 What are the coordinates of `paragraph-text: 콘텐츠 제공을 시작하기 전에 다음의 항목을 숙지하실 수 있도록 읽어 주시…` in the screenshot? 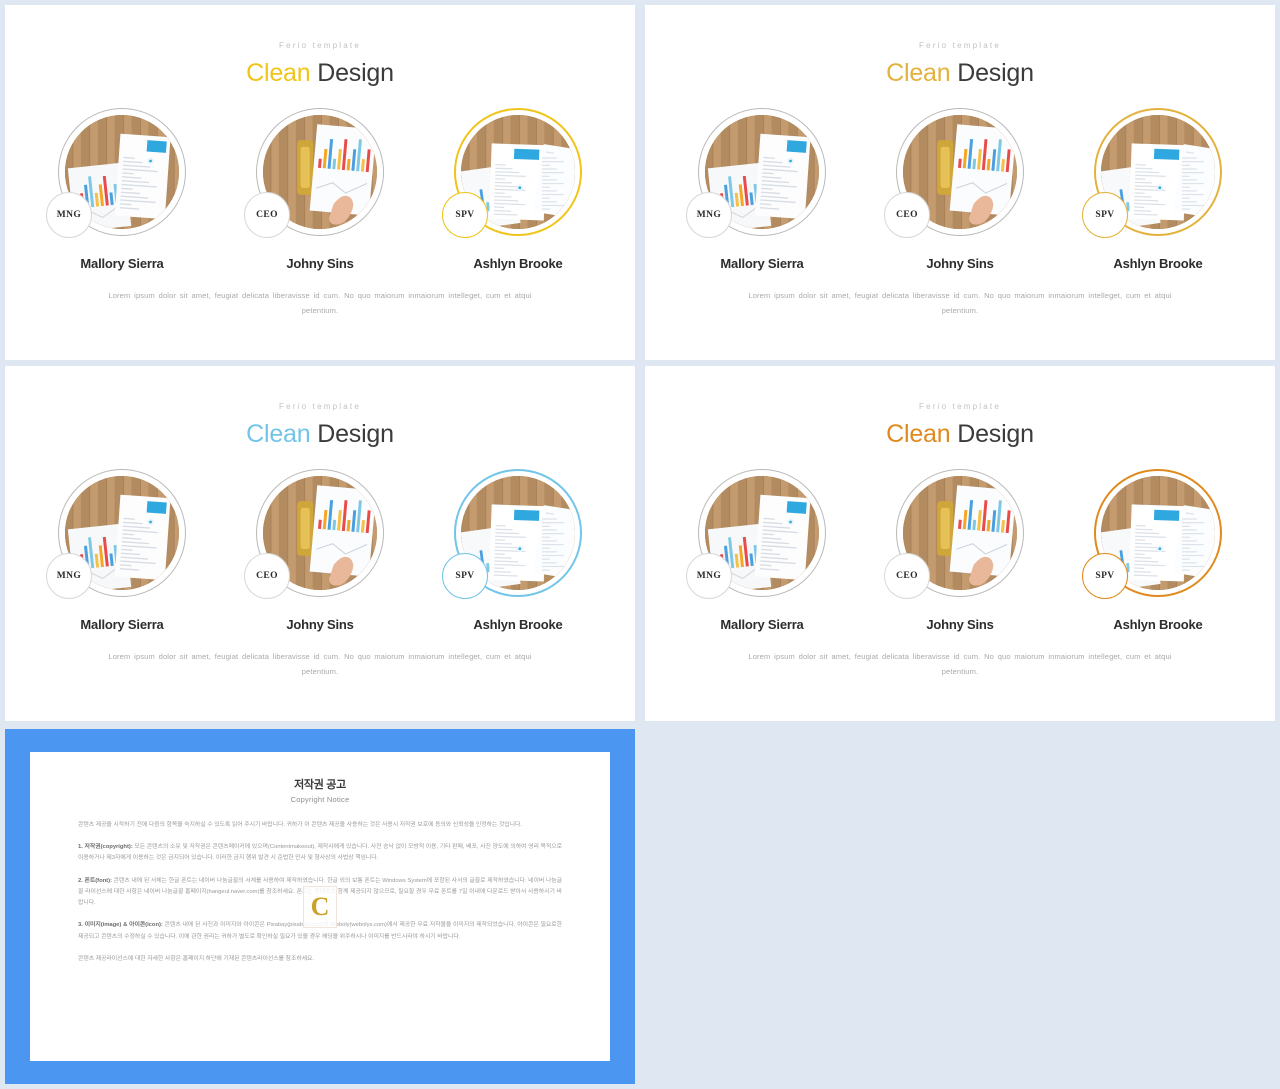 It's located at (300, 825).